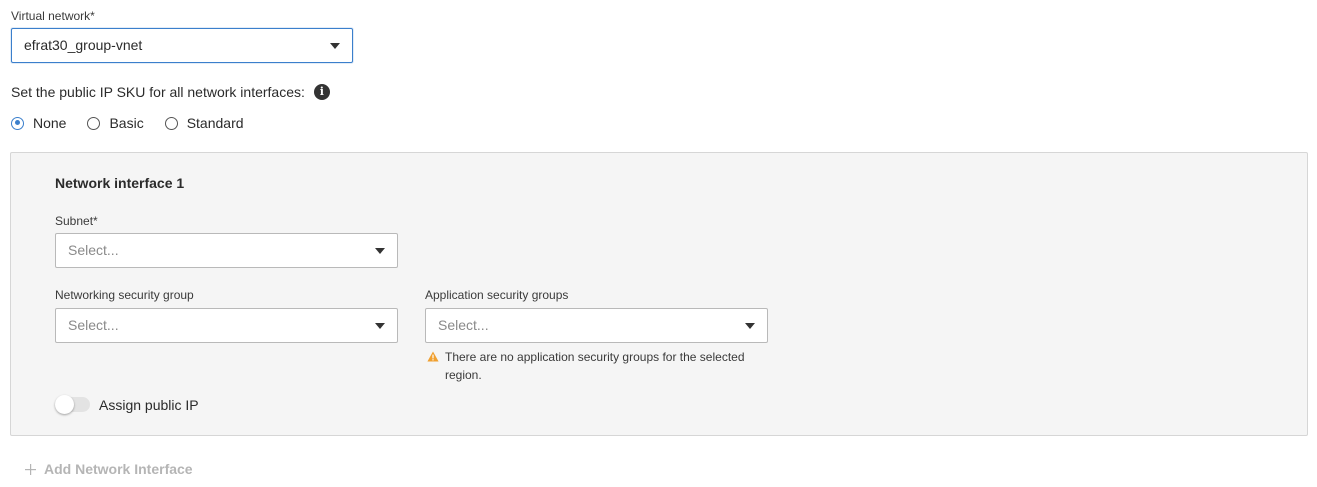  What do you see at coordinates (497, 295) in the screenshot?
I see `asg-label: Application security groups` at bounding box center [497, 295].